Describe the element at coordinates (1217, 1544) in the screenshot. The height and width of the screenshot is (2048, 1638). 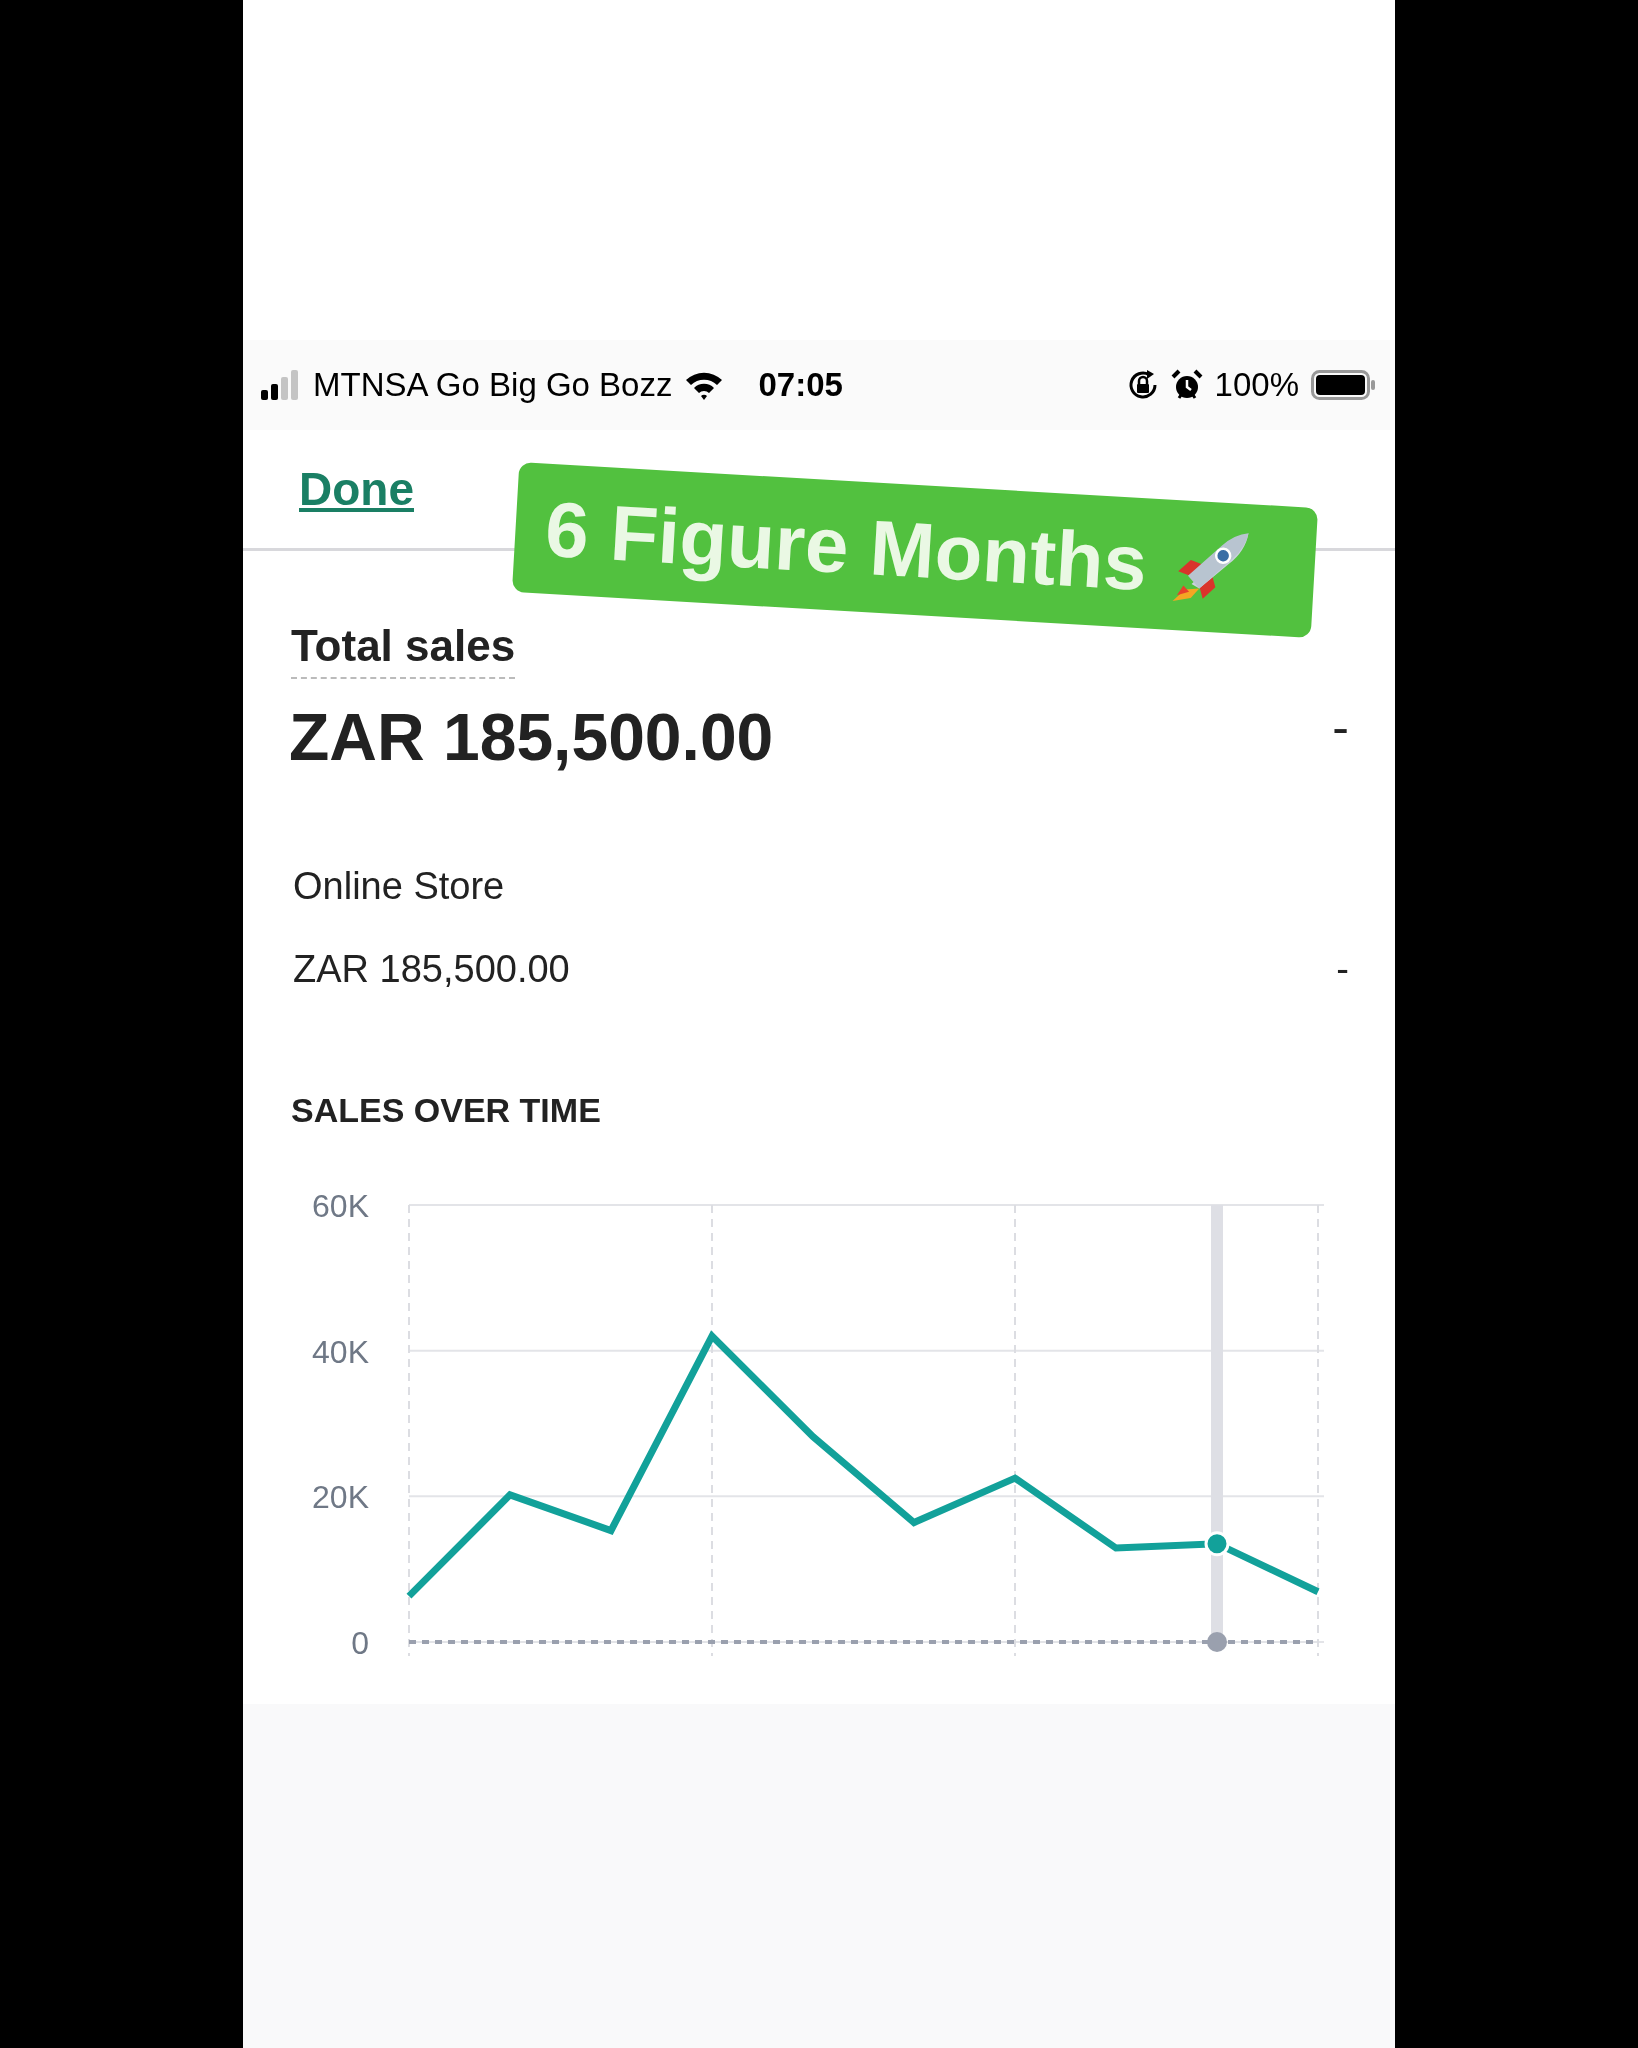
I see `data-point` at that location.